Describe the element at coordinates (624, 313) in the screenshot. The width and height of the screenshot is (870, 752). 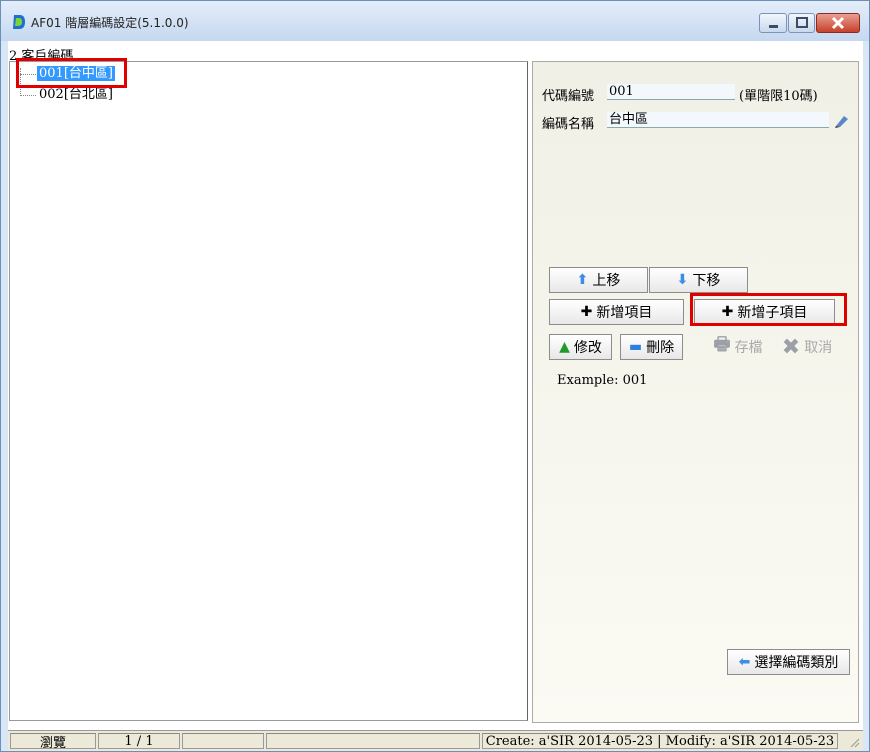
I see `add-item-label: 新增項目` at that location.